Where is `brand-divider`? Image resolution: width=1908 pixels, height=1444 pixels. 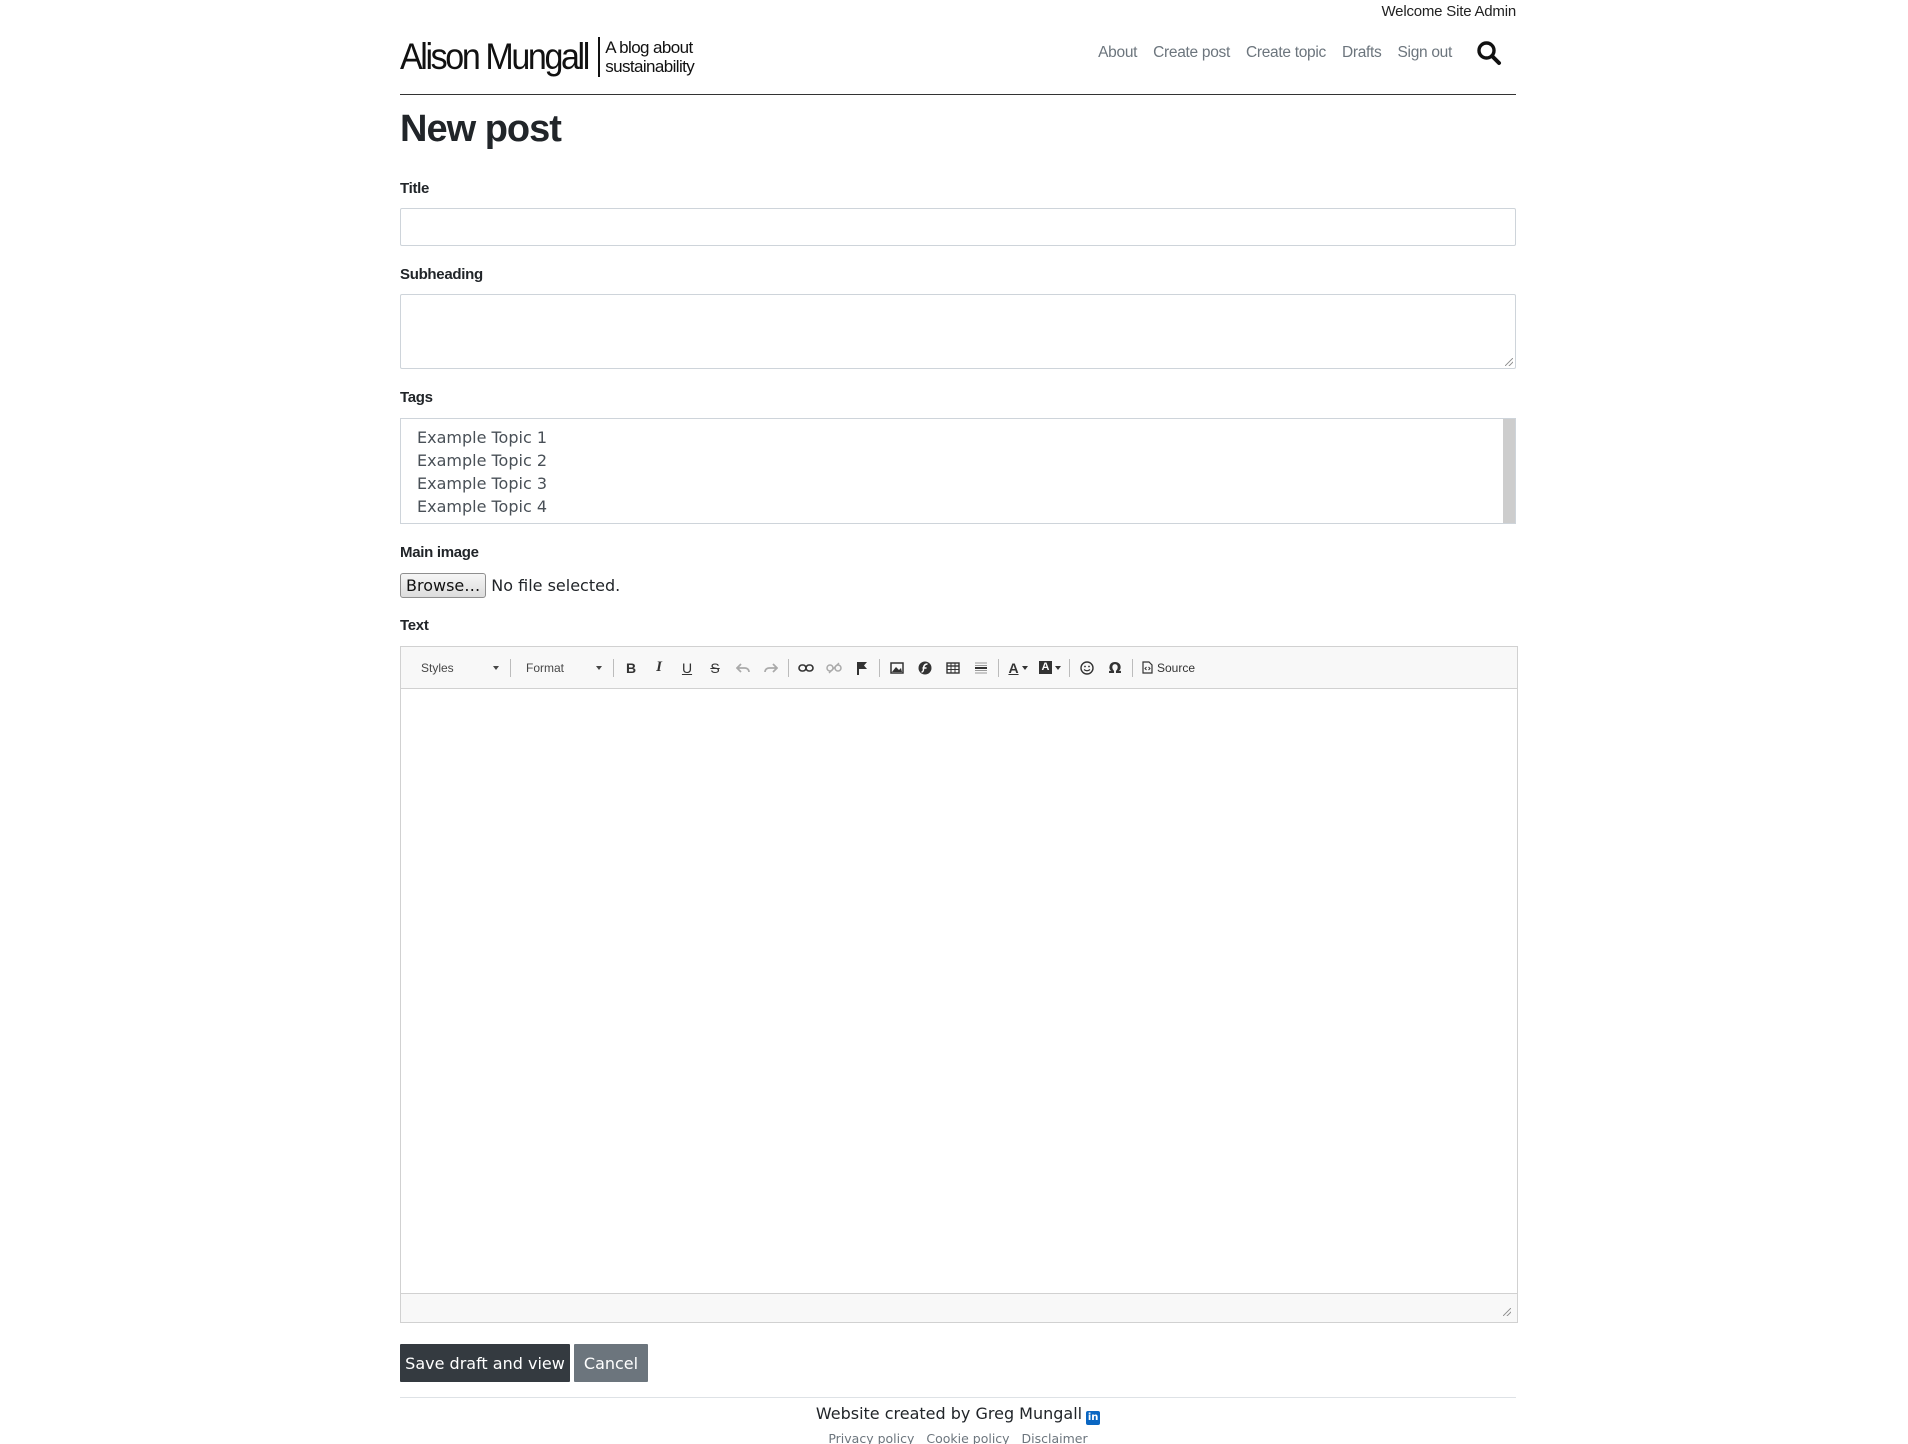
brand-divider is located at coordinates (599, 57).